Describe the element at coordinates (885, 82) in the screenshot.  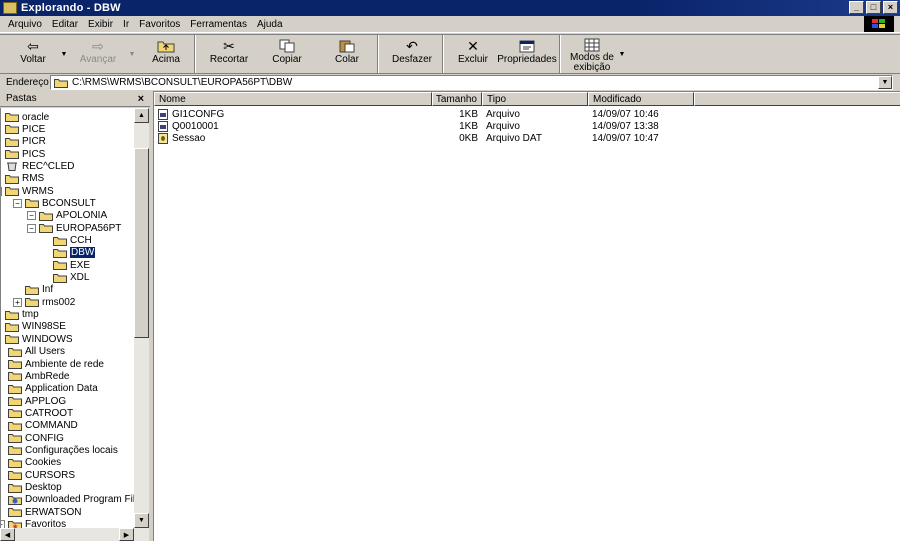
I see `address-dropdown-icon: ▼` at that location.